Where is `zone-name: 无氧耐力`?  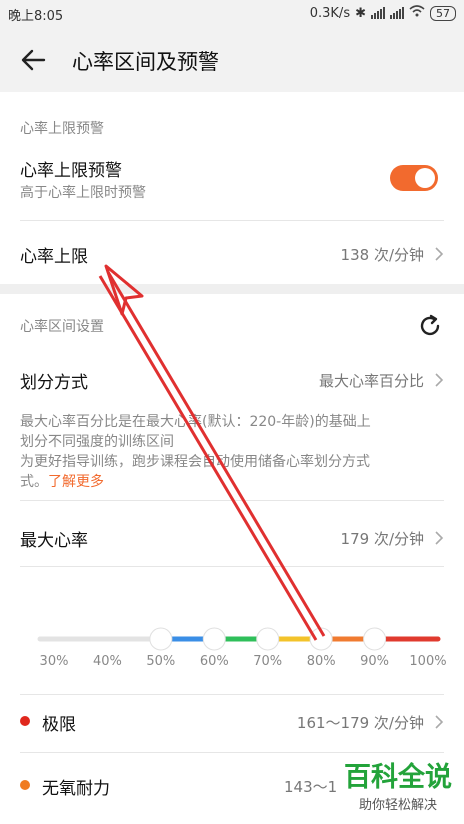 zone-name: 无氧耐力 is located at coordinates (76, 789).